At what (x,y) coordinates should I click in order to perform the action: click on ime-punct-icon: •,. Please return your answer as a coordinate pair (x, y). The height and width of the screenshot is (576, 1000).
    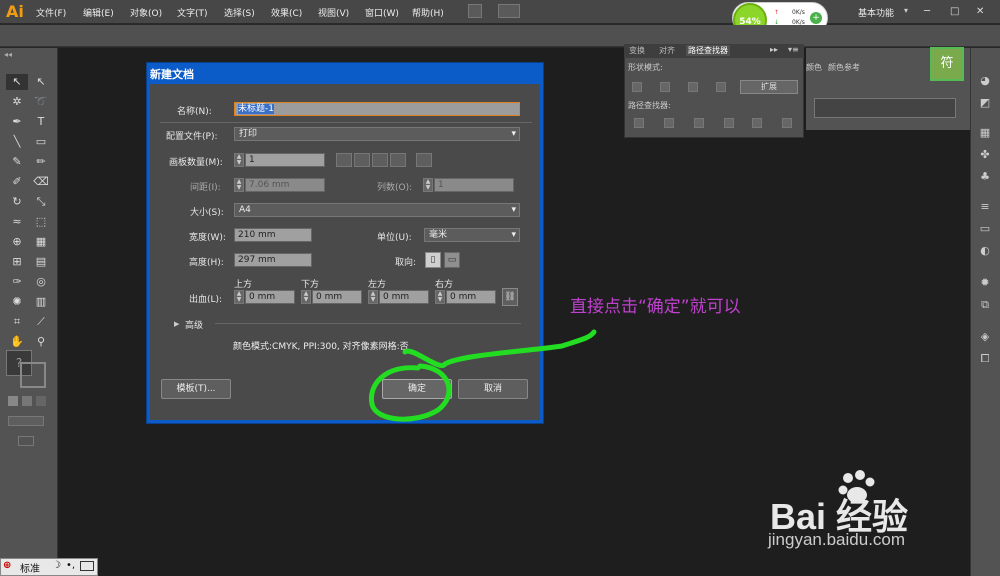
    Looking at the image, I should click on (70, 565).